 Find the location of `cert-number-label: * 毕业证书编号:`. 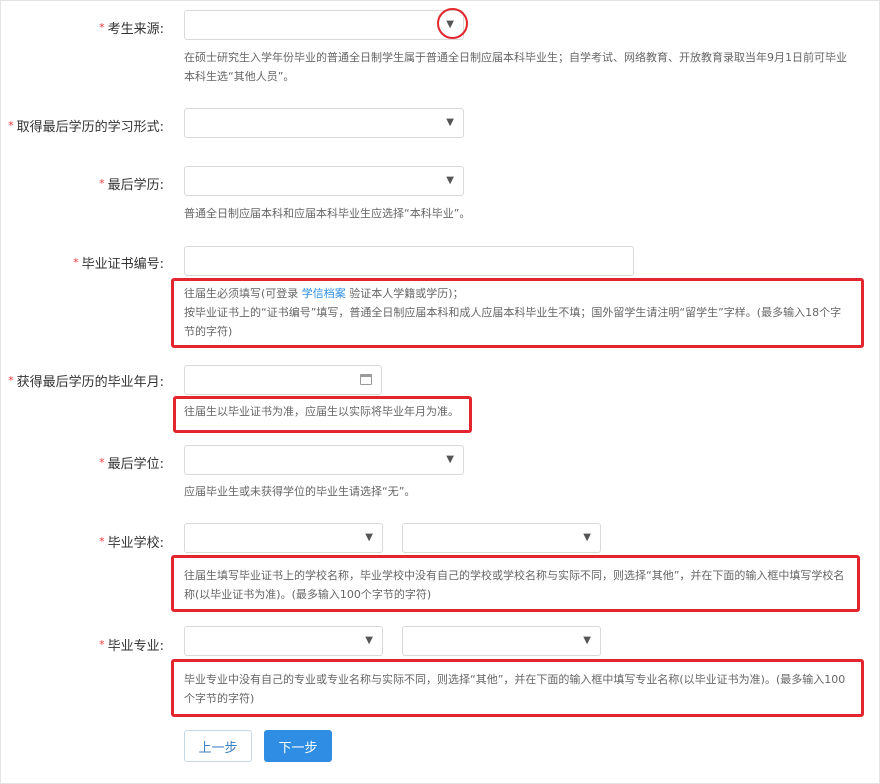

cert-number-label: * 毕业证书编号: is located at coordinates (118, 264).